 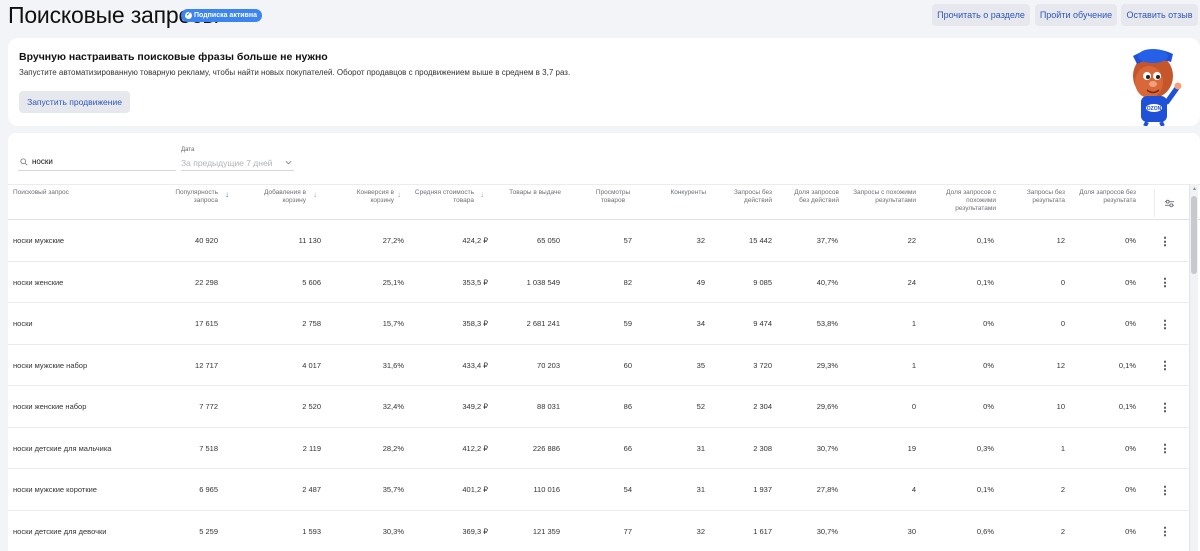 What do you see at coordinates (475, 324) in the screenshot?
I see `cell-avg-price: 358,3 ₽` at bounding box center [475, 324].